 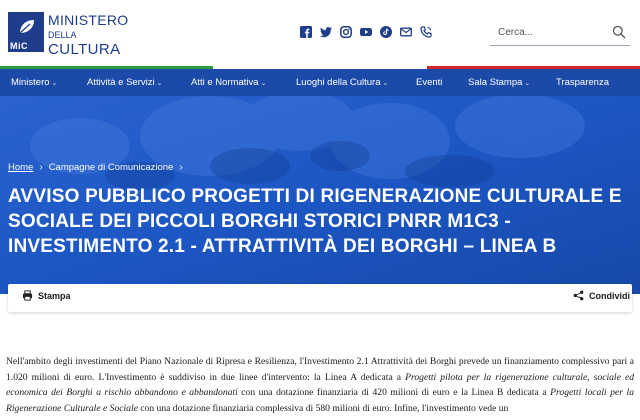 What do you see at coordinates (609, 295) in the screenshot?
I see `share-label: Condividi` at bounding box center [609, 295].